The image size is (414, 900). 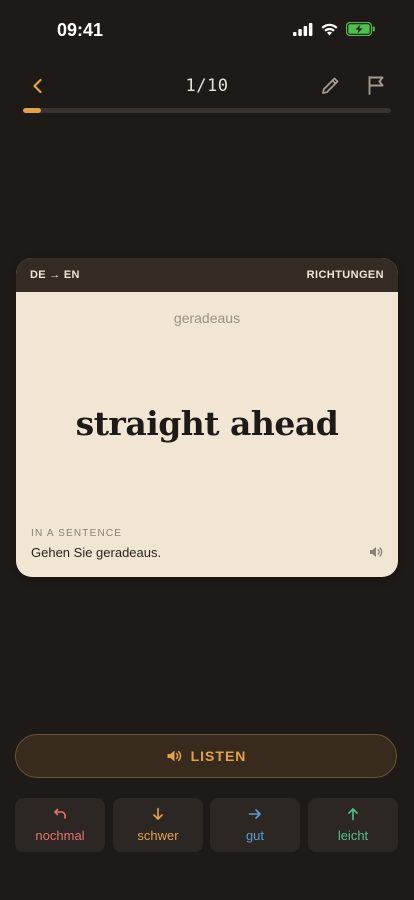 What do you see at coordinates (96, 552) in the screenshot?
I see `example-sentence: Gehen Sie geradeaus.` at bounding box center [96, 552].